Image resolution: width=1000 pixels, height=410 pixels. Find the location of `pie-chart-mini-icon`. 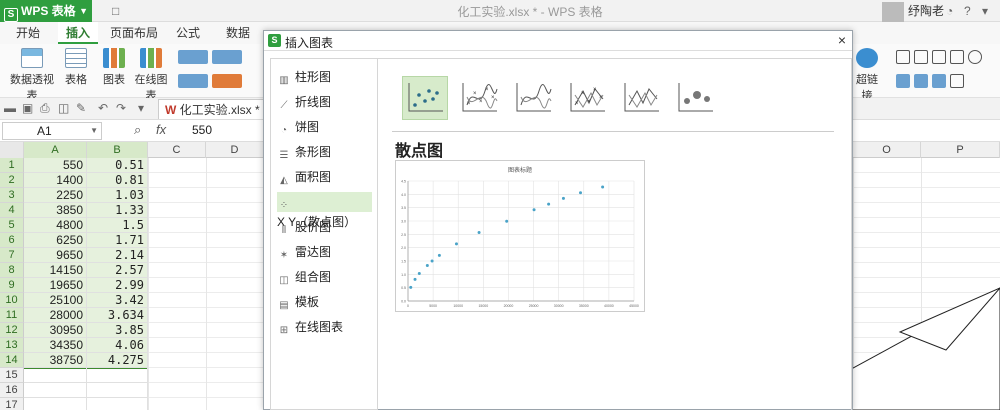

pie-chart-mini-icon is located at coordinates (227, 81).